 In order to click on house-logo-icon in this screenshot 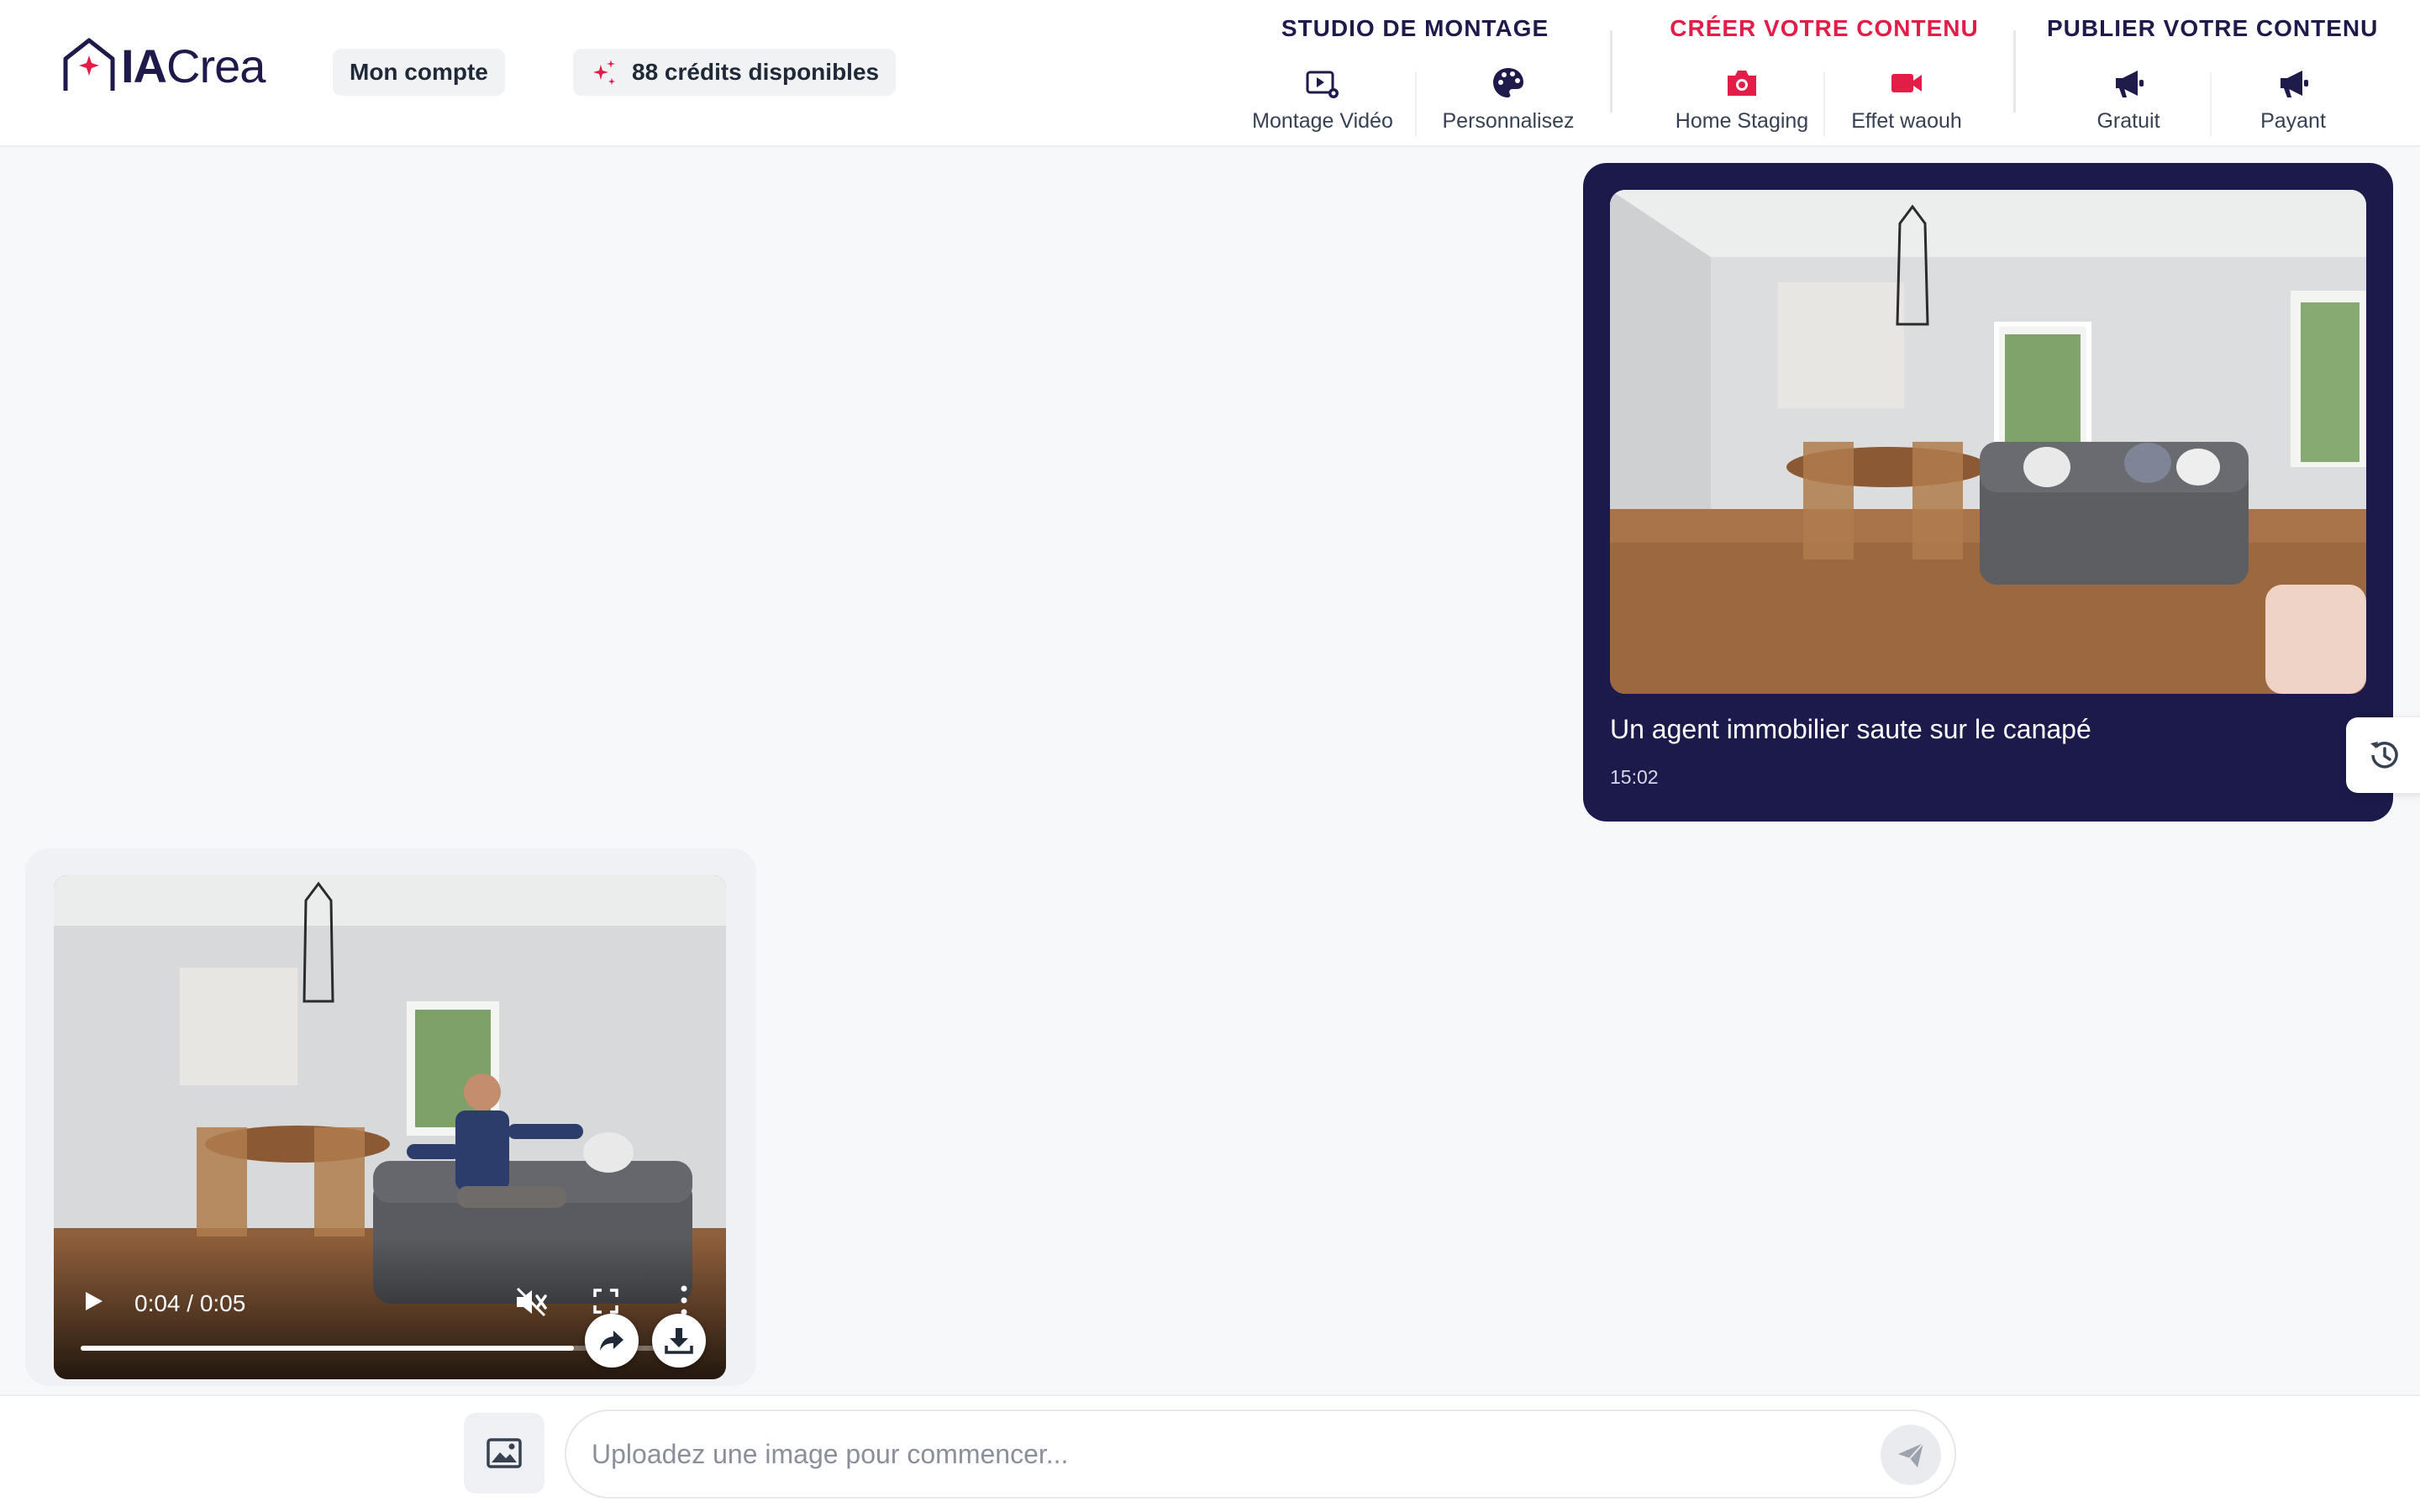, I will do `click(89, 64)`.